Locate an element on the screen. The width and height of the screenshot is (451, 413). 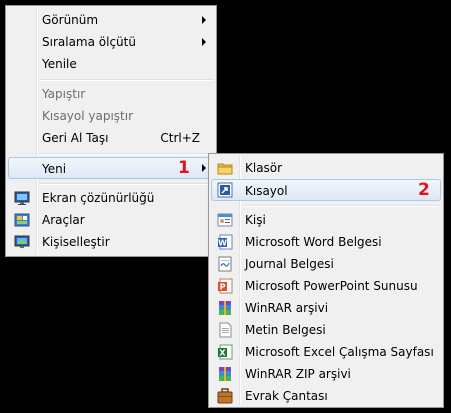
menu-item-label: Microsoft Excel Çalışma Sayfası is located at coordinates (339, 352).